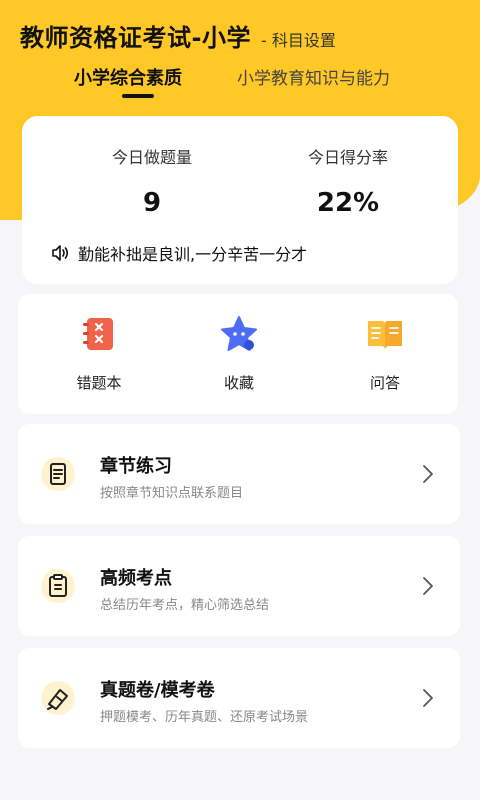 The width and height of the screenshot is (480, 800). I want to click on today-score-stat: 今日得分率 22%, so click(348, 181).